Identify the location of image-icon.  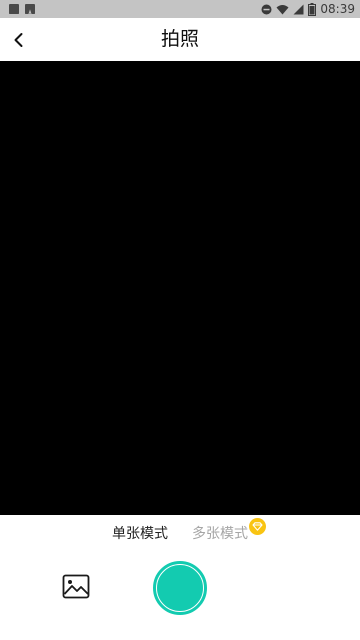
(76, 586).